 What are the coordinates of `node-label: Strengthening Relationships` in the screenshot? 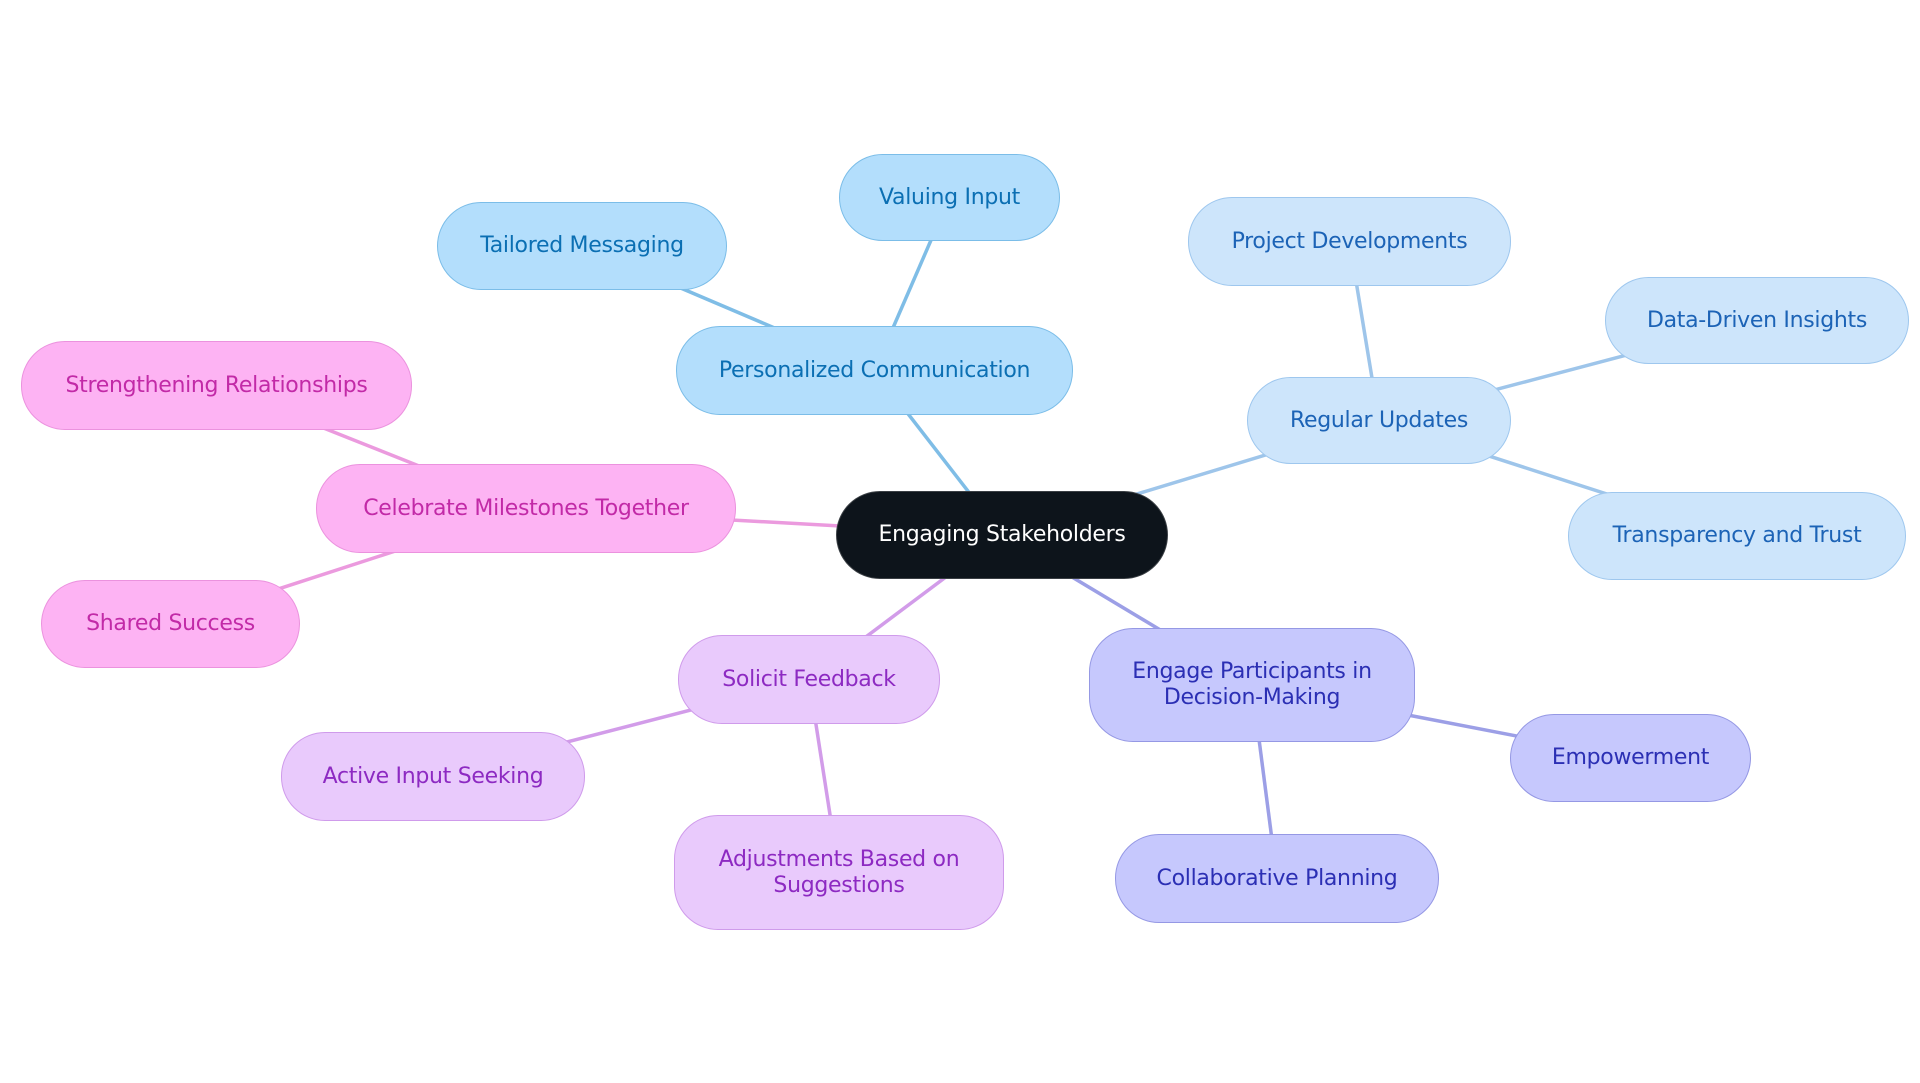 It's located at (216, 385).